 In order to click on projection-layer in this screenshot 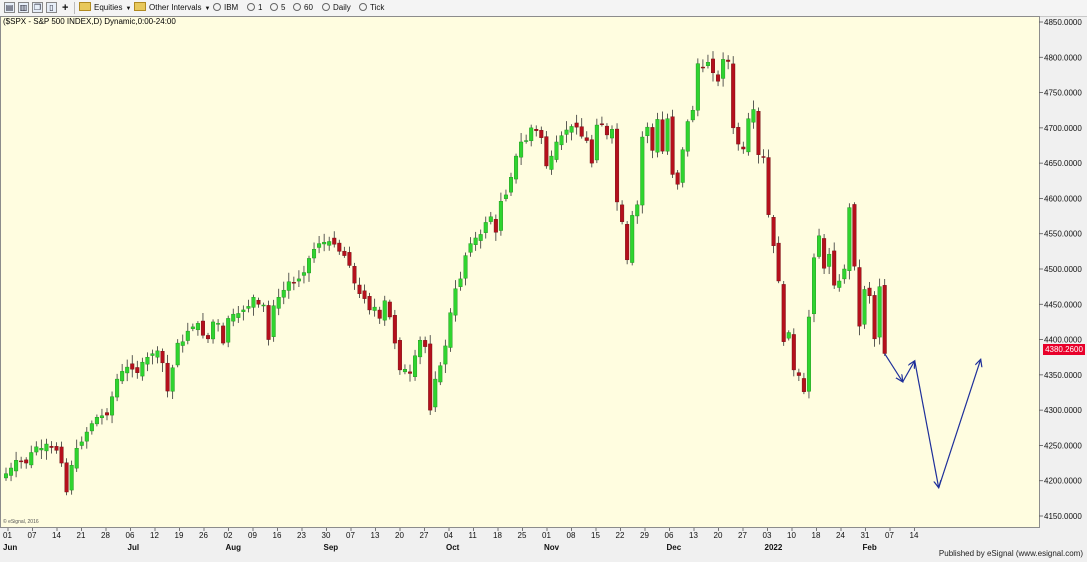, I will do `click(932, 420)`.